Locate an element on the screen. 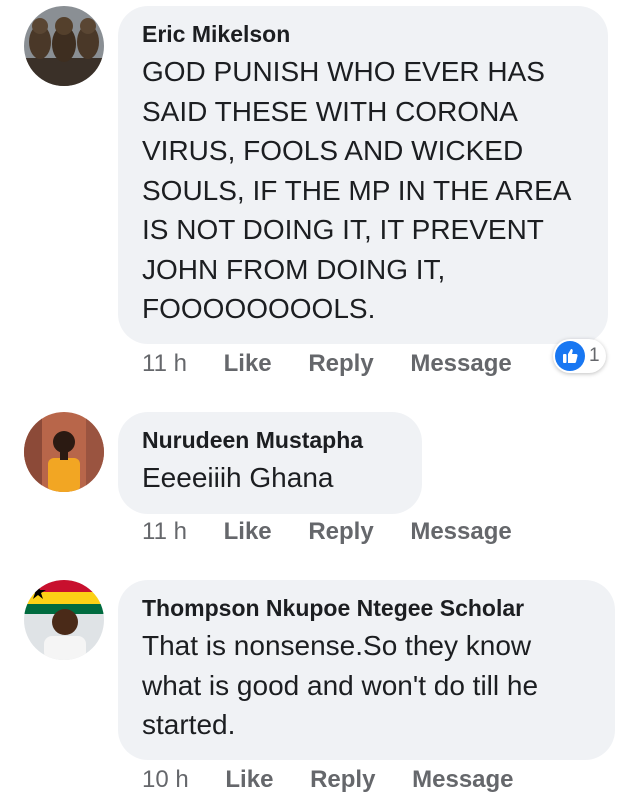 This screenshot has width=640, height=811. comment-bubble: Nurudeen Mustapha Eeeeiiih Ghana is located at coordinates (270, 463).